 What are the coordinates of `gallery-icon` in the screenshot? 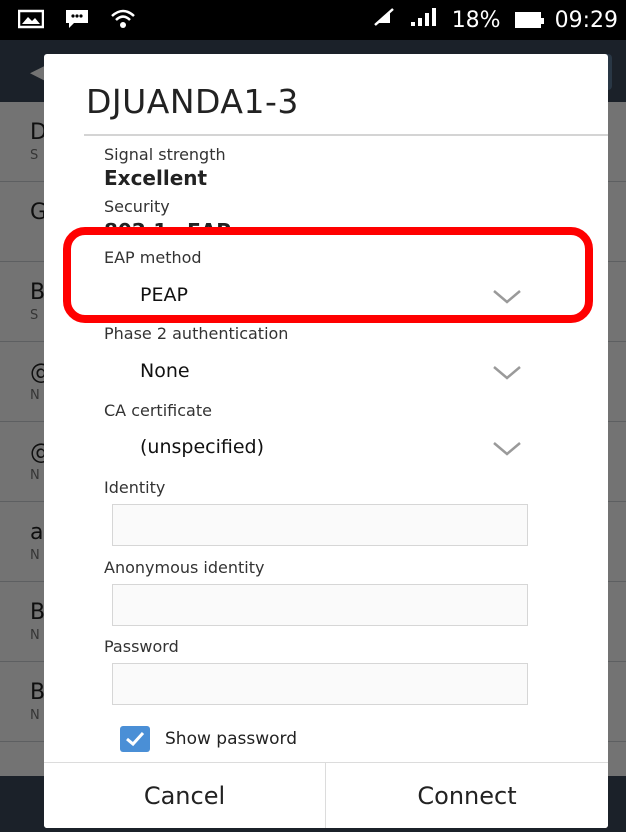 It's located at (31, 21).